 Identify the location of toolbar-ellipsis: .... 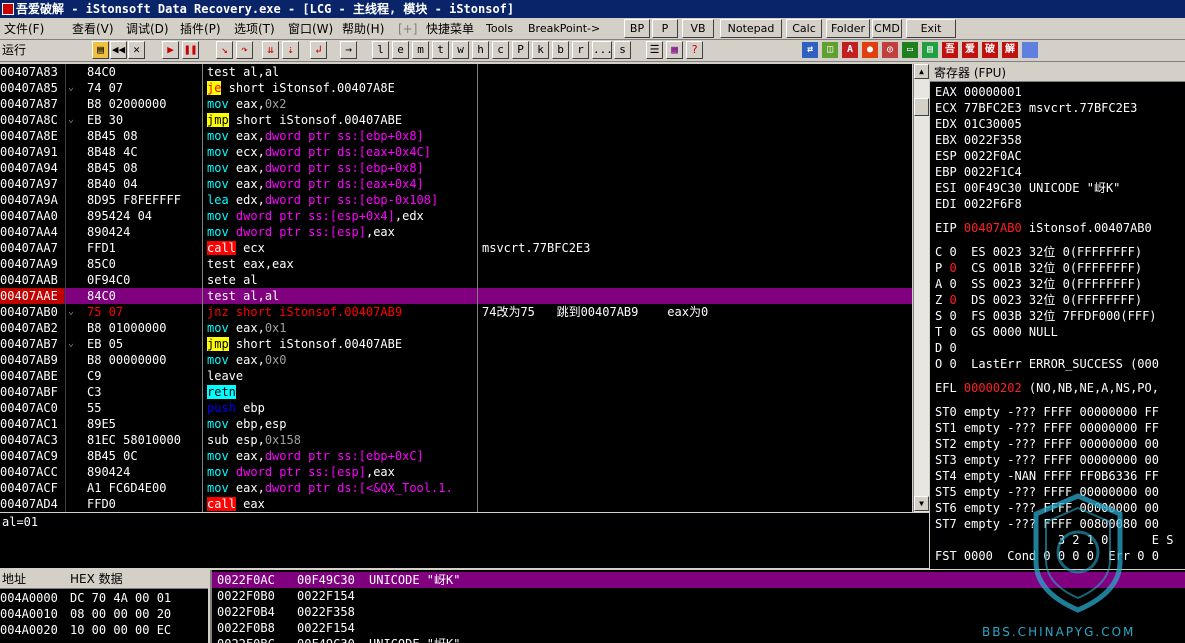
(602, 50).